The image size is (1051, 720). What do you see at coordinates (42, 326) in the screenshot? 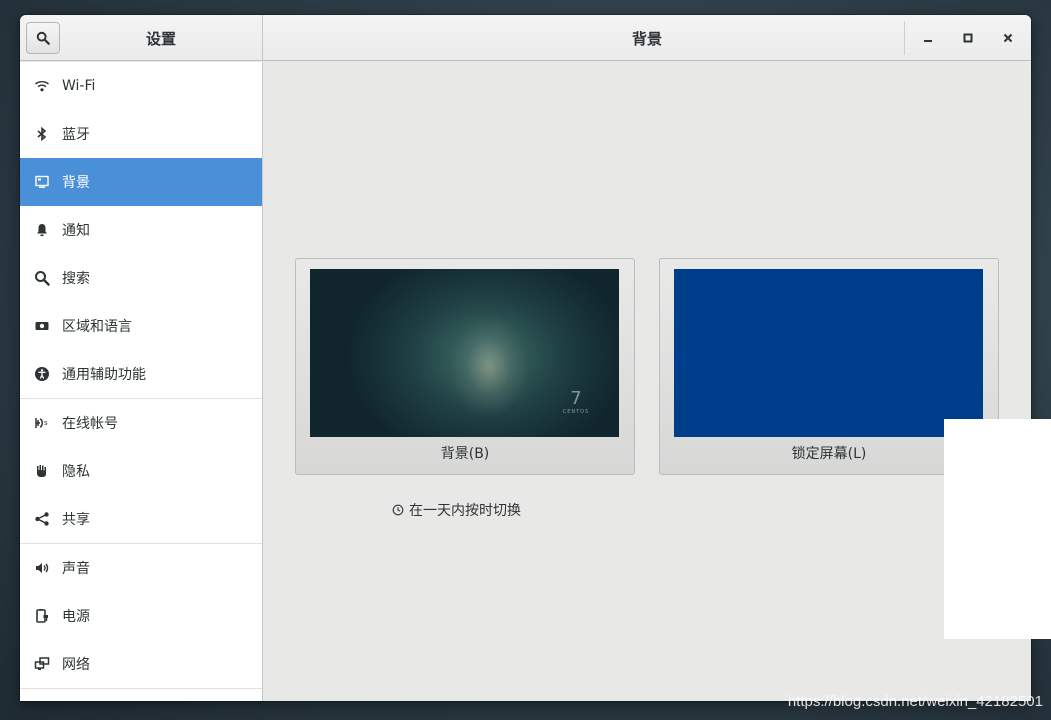
I see `region-icon` at bounding box center [42, 326].